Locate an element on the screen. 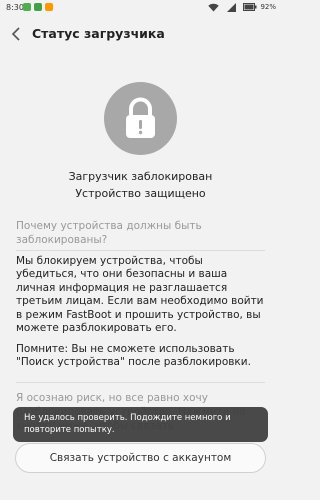 The image size is (320, 500). clock: 8:30 is located at coordinates (15, 7).